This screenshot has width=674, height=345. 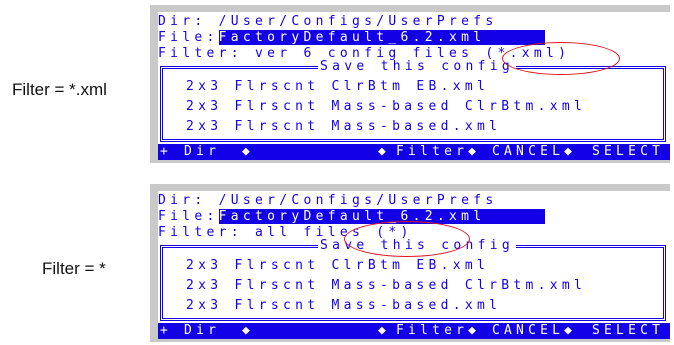 What do you see at coordinates (74, 268) in the screenshot?
I see `filter-annotation-label: Filter = *` at bounding box center [74, 268].